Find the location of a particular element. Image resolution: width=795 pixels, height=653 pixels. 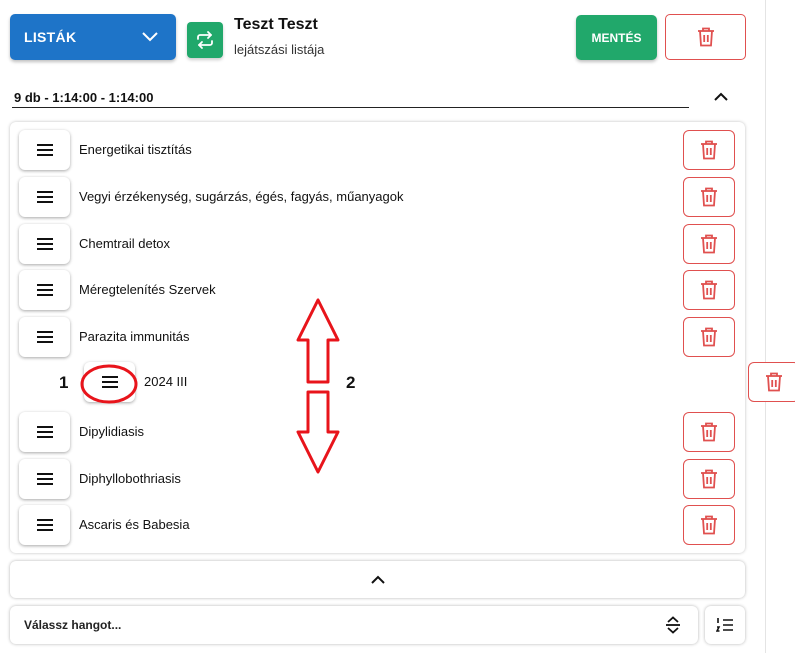

list-item: Diphyllobothriasis is located at coordinates (377, 479).